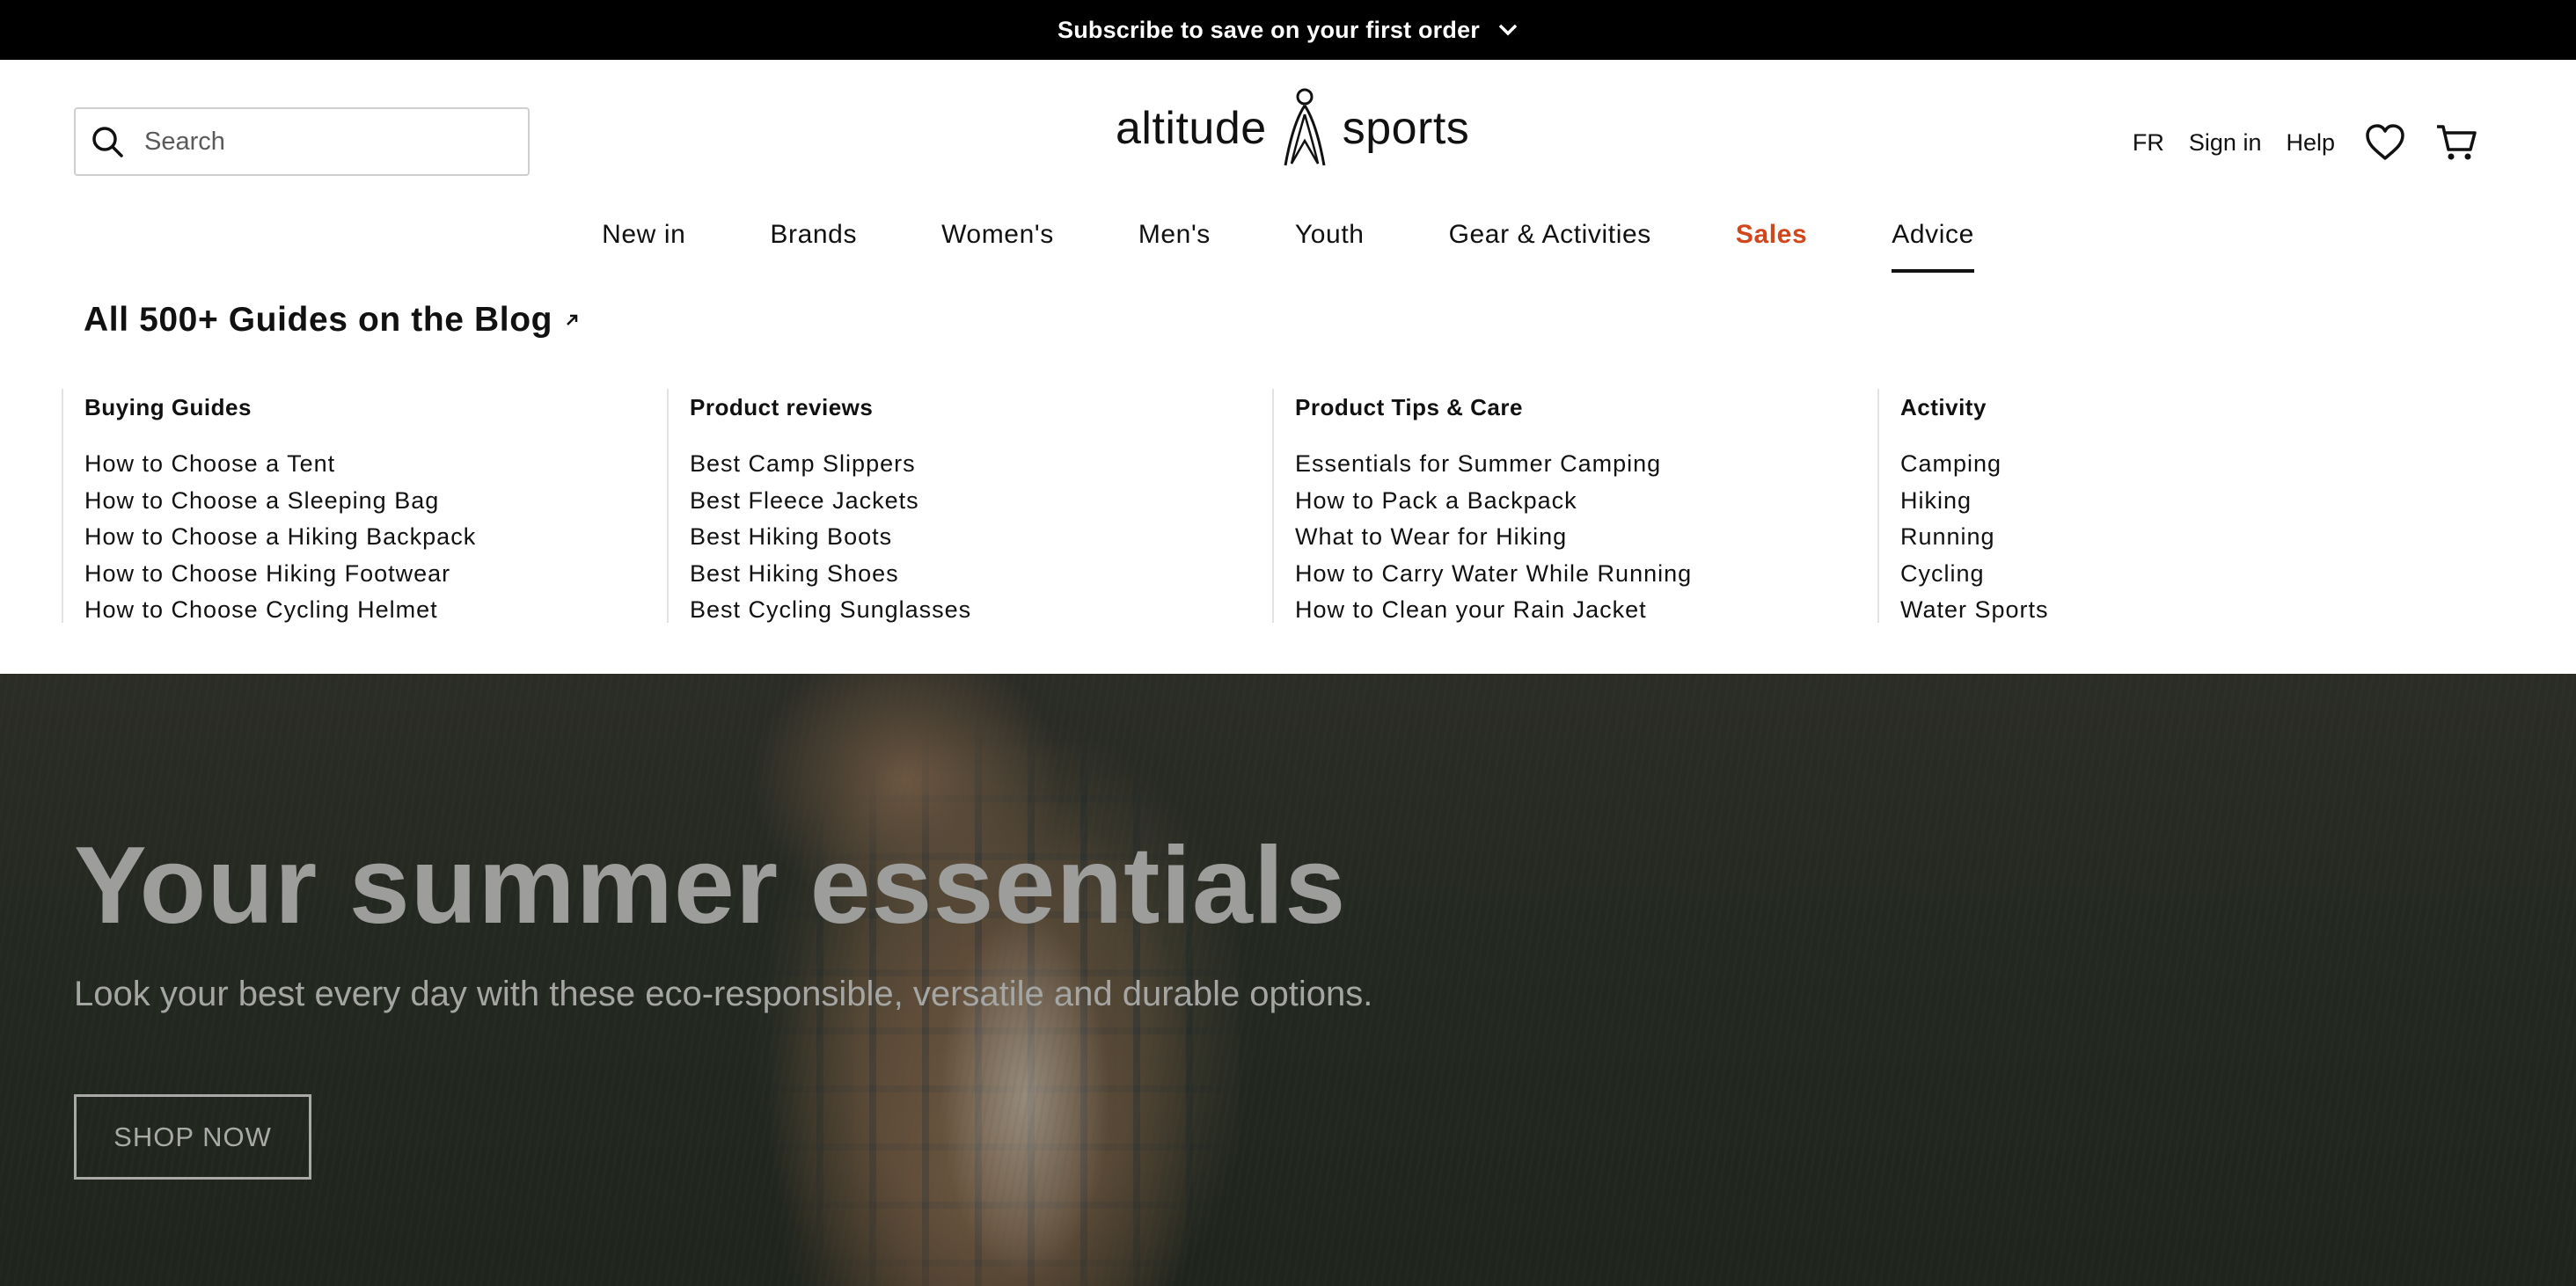  What do you see at coordinates (813, 240) in the screenshot?
I see `nav-item-brands: Brands` at bounding box center [813, 240].